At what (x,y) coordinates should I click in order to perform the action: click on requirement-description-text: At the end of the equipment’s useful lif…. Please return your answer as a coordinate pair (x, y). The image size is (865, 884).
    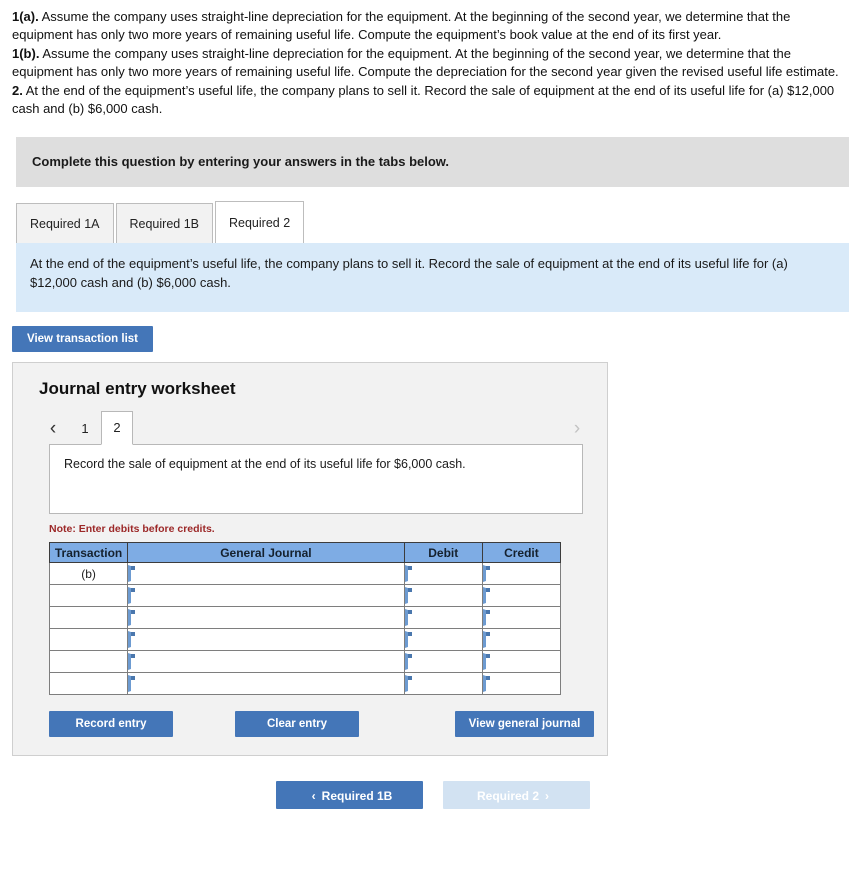
    Looking at the image, I should click on (409, 272).